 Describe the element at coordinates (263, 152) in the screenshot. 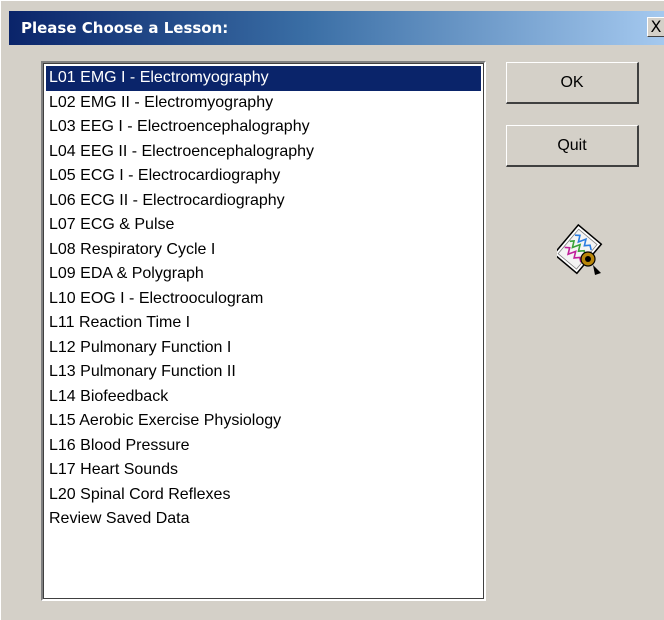

I see `list-item: L04 EEG II - Electroencephalography` at that location.